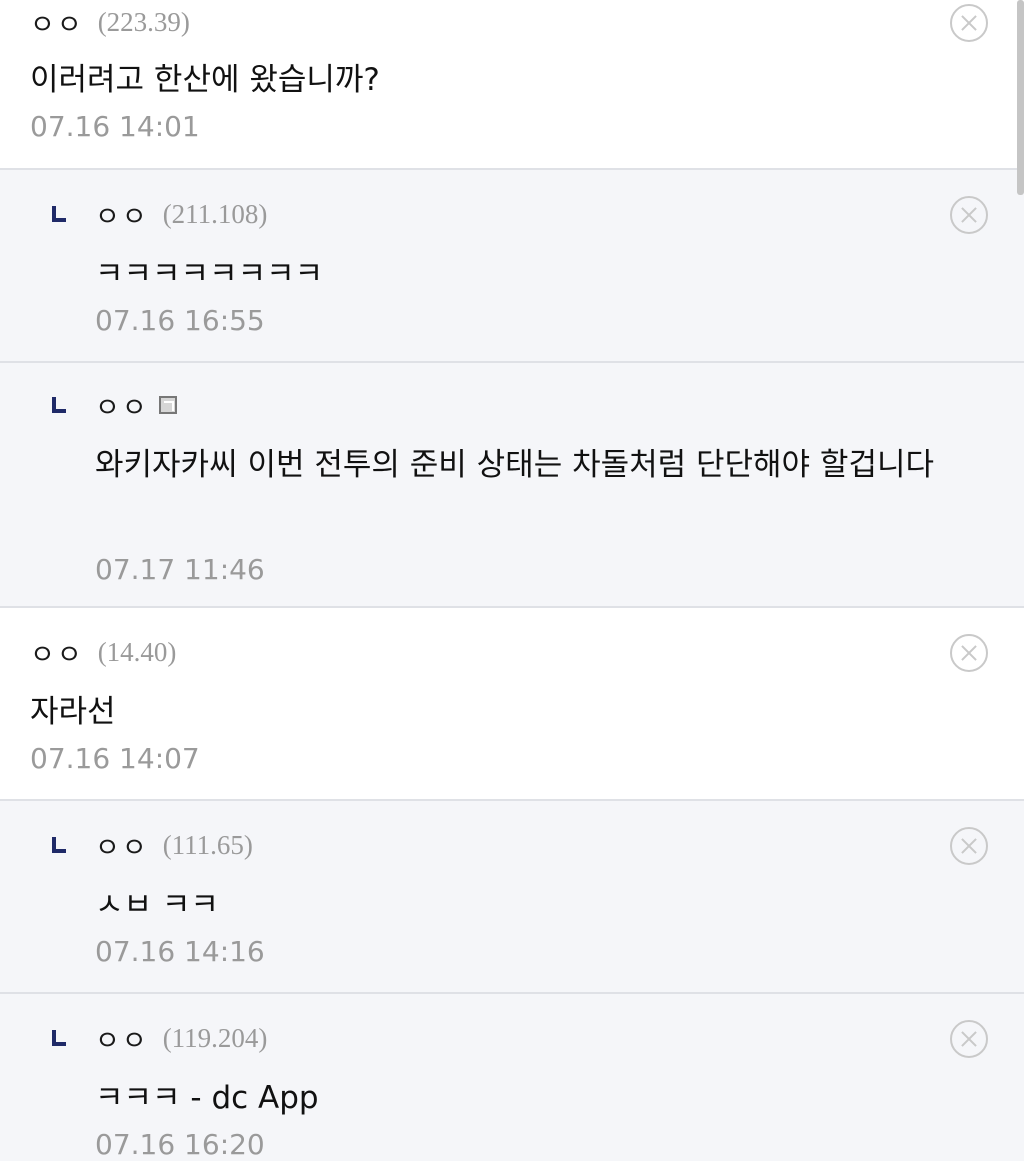 This screenshot has width=1024, height=1161. Describe the element at coordinates (205, 80) in the screenshot. I see `comment-text: 이러려고 한산에 왔습니까?` at that location.